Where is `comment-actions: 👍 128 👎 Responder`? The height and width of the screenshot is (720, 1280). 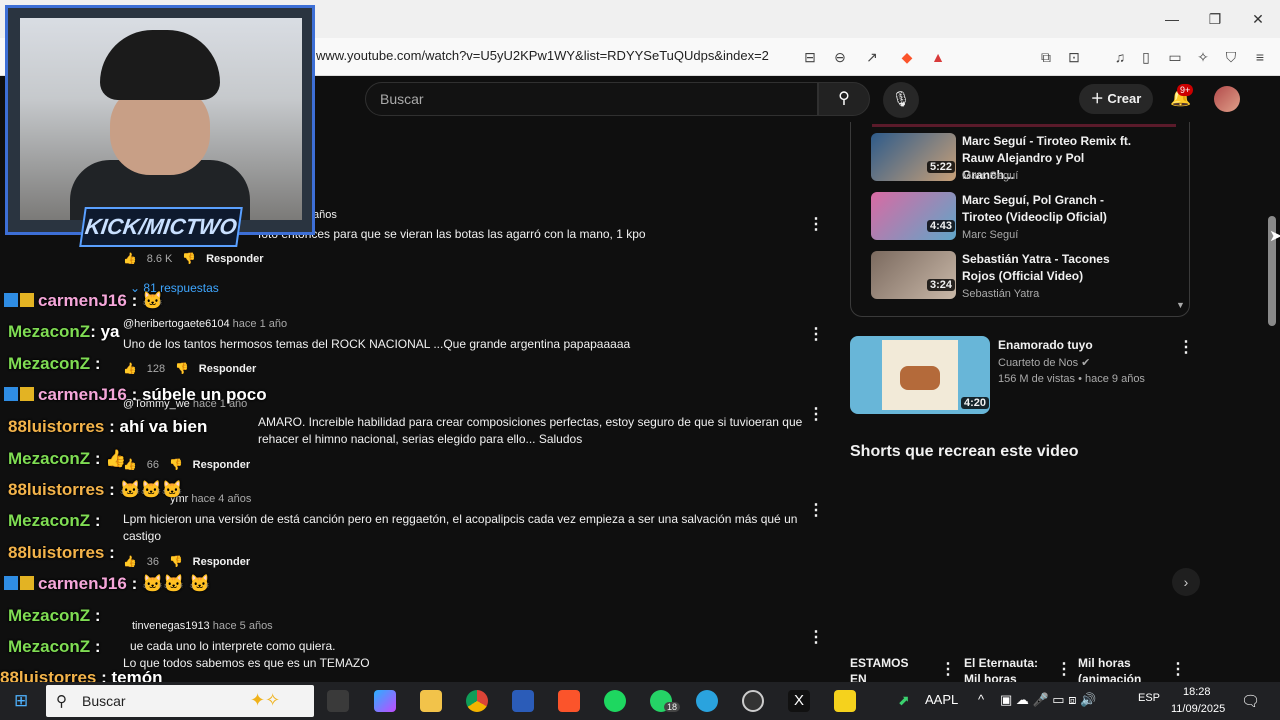
comment-actions: 👍 128 👎 Responder is located at coordinates (189, 369).